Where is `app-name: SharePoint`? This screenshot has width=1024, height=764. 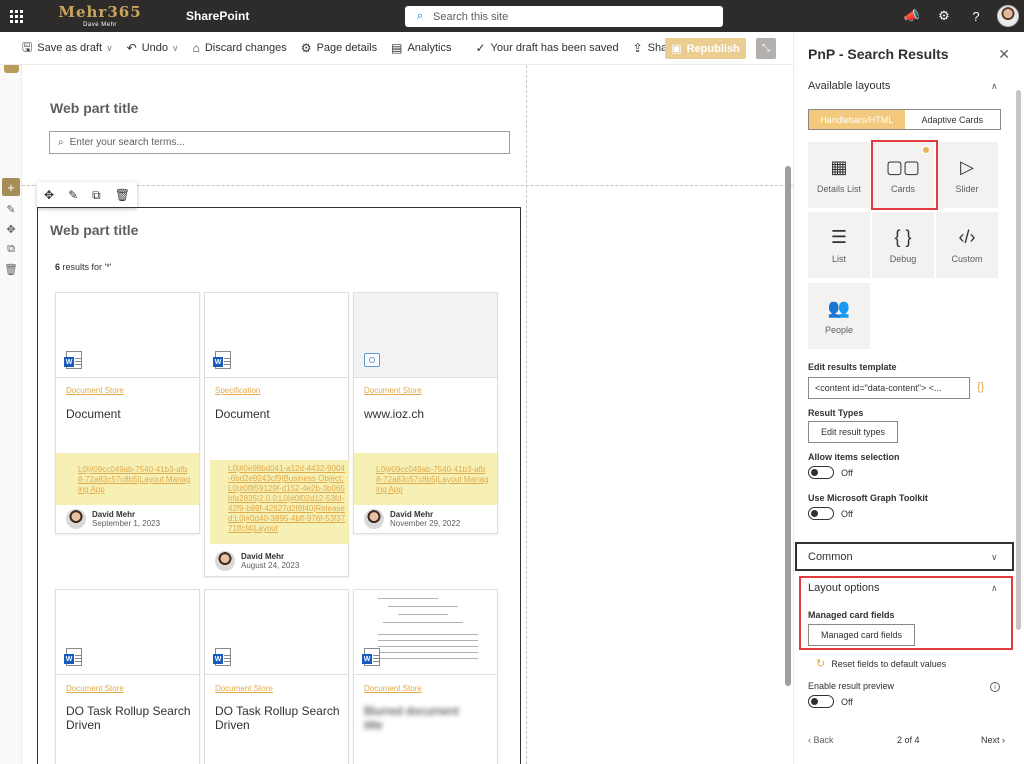
app-name: SharePoint is located at coordinates (217, 16).